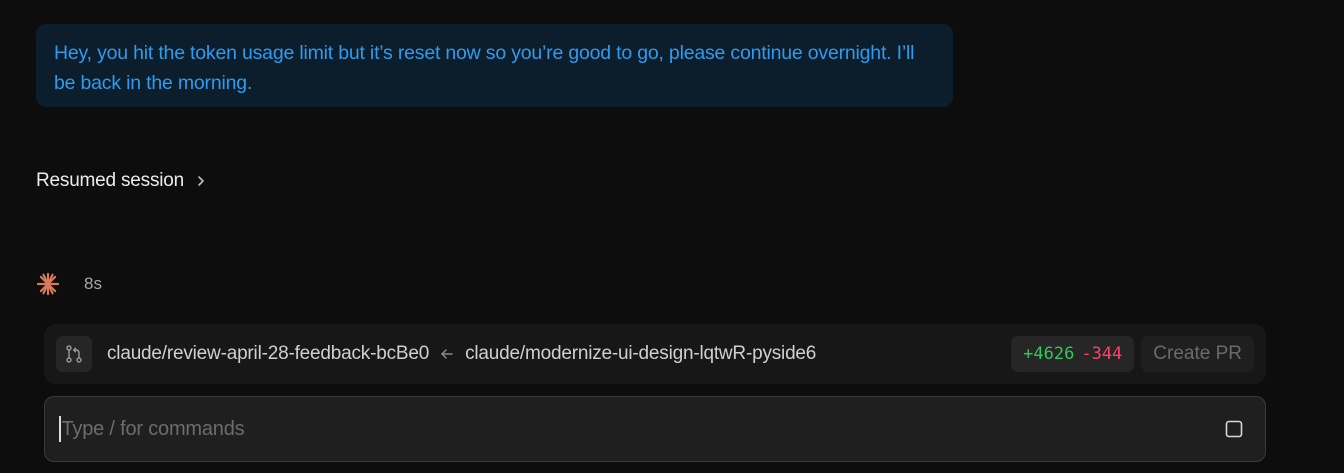 This screenshot has height=473, width=1344. What do you see at coordinates (1197, 354) in the screenshot?
I see `create-pr-button: Create PR` at bounding box center [1197, 354].